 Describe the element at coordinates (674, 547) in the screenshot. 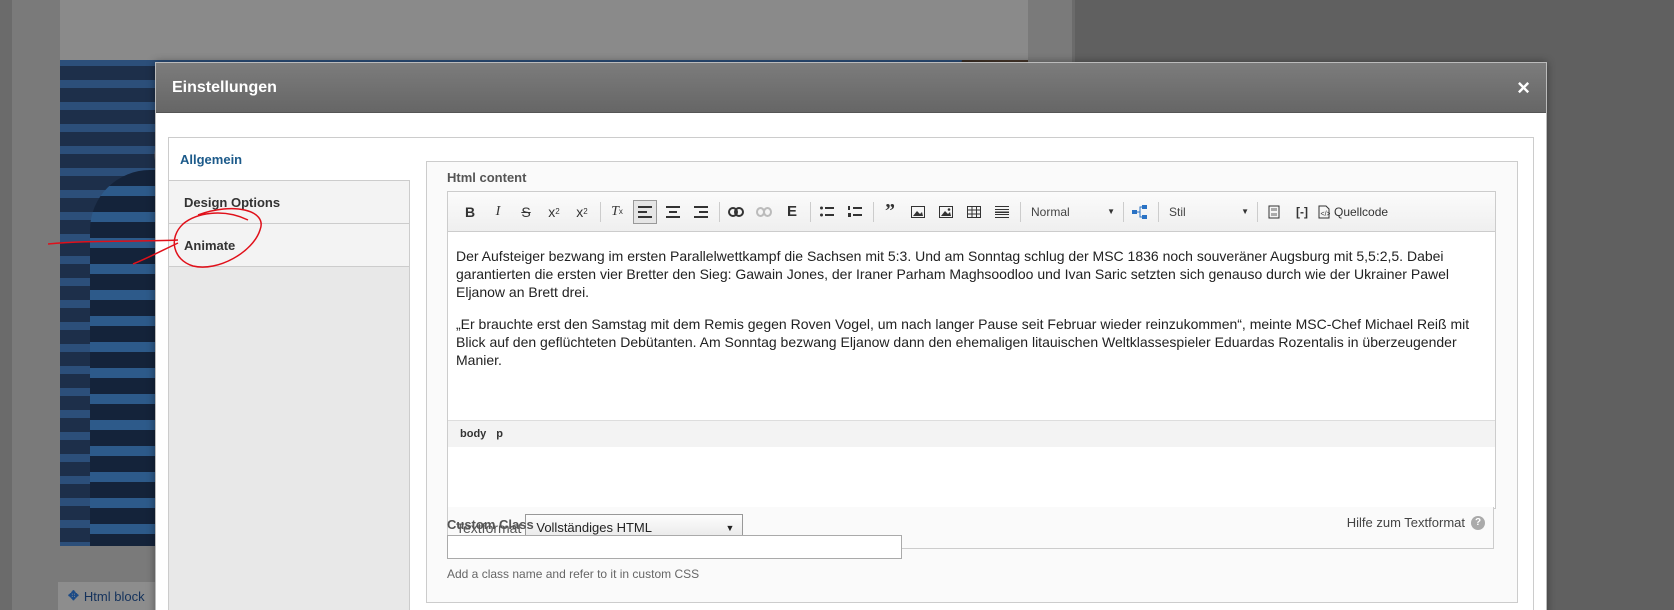

I see `custom-class-input` at that location.